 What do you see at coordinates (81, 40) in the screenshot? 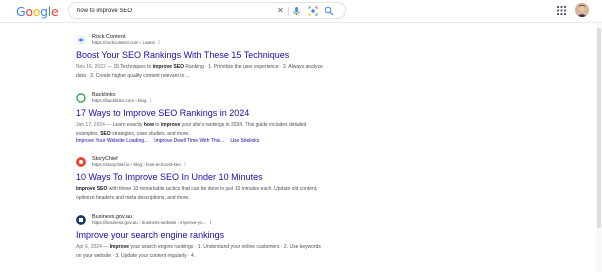
I see `rock-content-logo-icon` at bounding box center [81, 40].